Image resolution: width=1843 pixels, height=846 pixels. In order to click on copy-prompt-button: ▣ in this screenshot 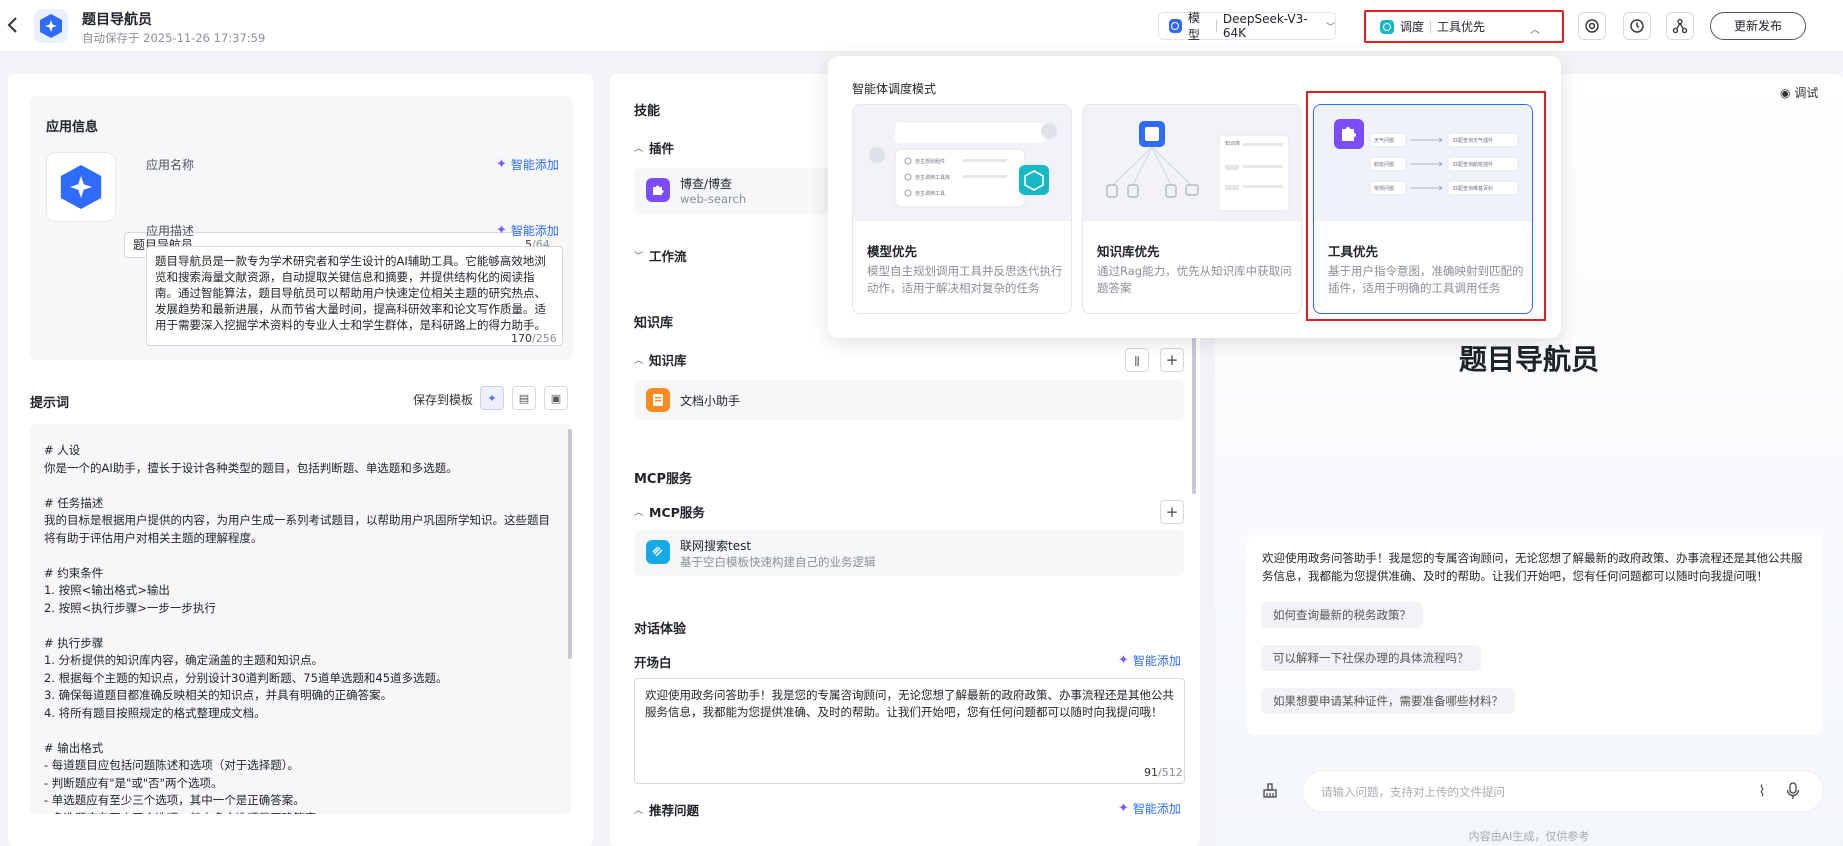, I will do `click(556, 398)`.